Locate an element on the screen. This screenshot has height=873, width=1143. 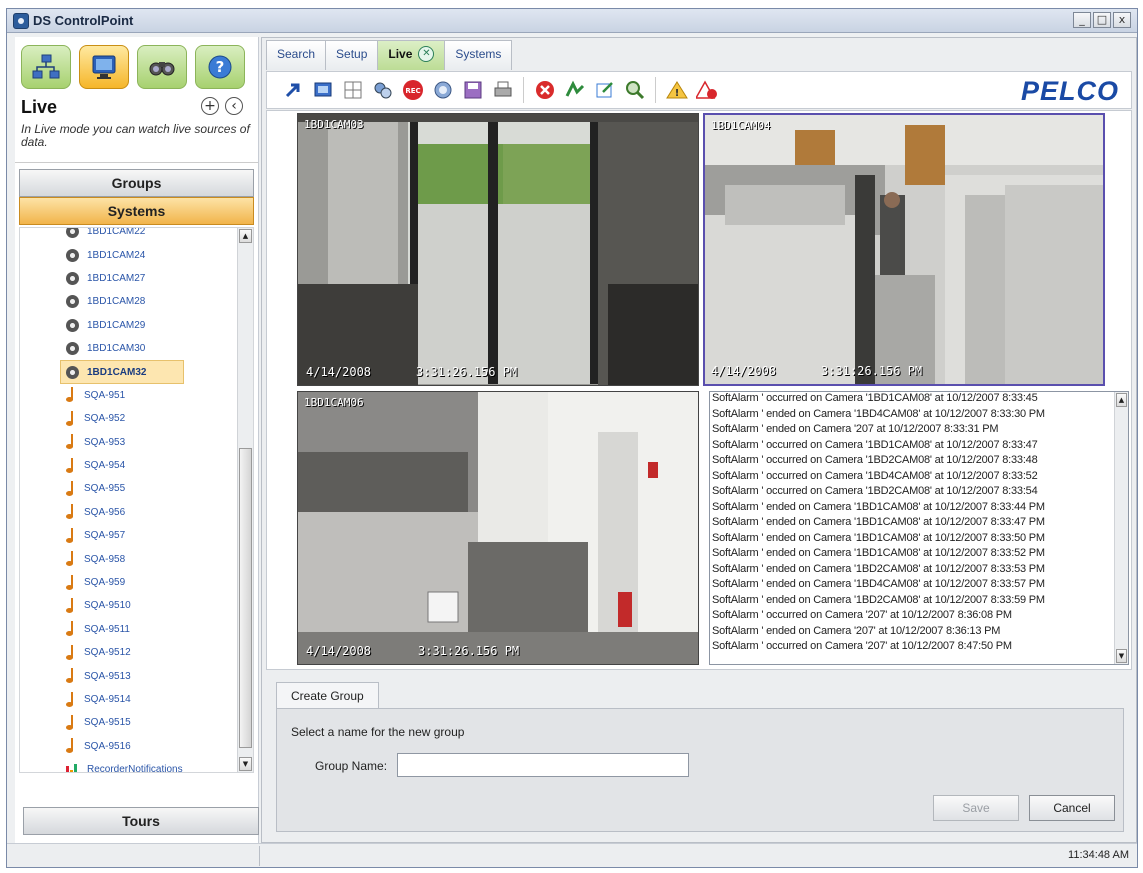
help-mode-button: ? is located at coordinates (220, 67).